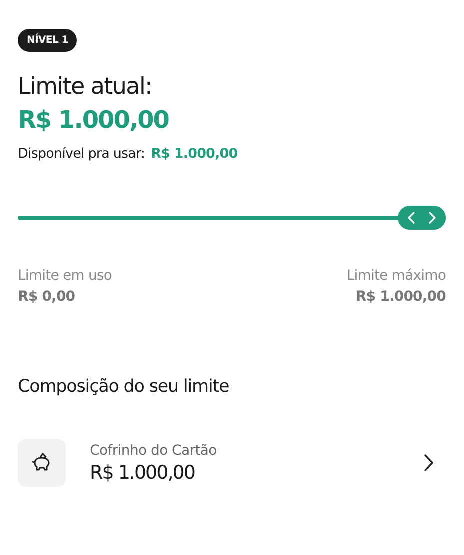 The height and width of the screenshot is (555, 464). What do you see at coordinates (47, 297) in the screenshot?
I see `limit-value: R$ 0,00` at bounding box center [47, 297].